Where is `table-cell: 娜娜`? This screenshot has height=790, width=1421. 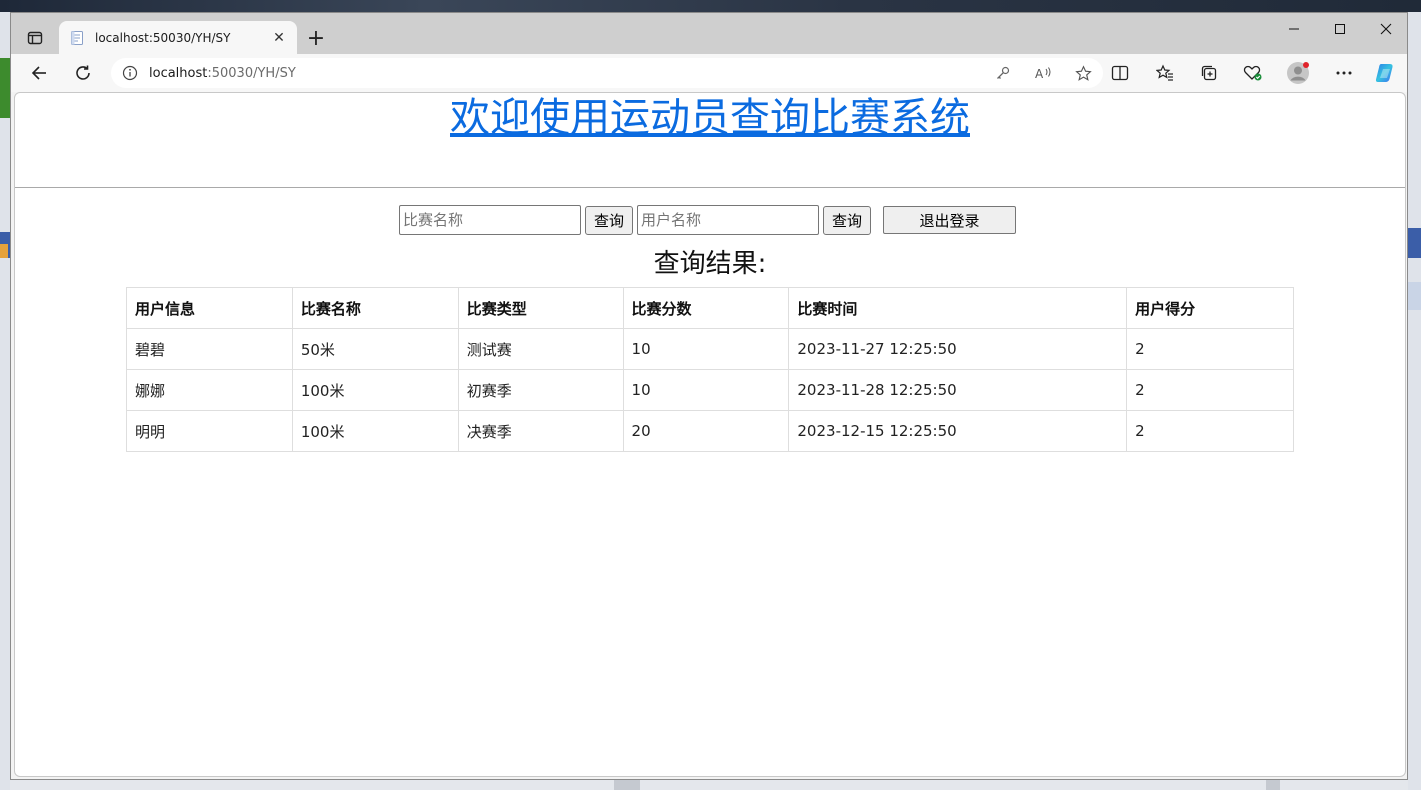 table-cell: 娜娜 is located at coordinates (209, 390).